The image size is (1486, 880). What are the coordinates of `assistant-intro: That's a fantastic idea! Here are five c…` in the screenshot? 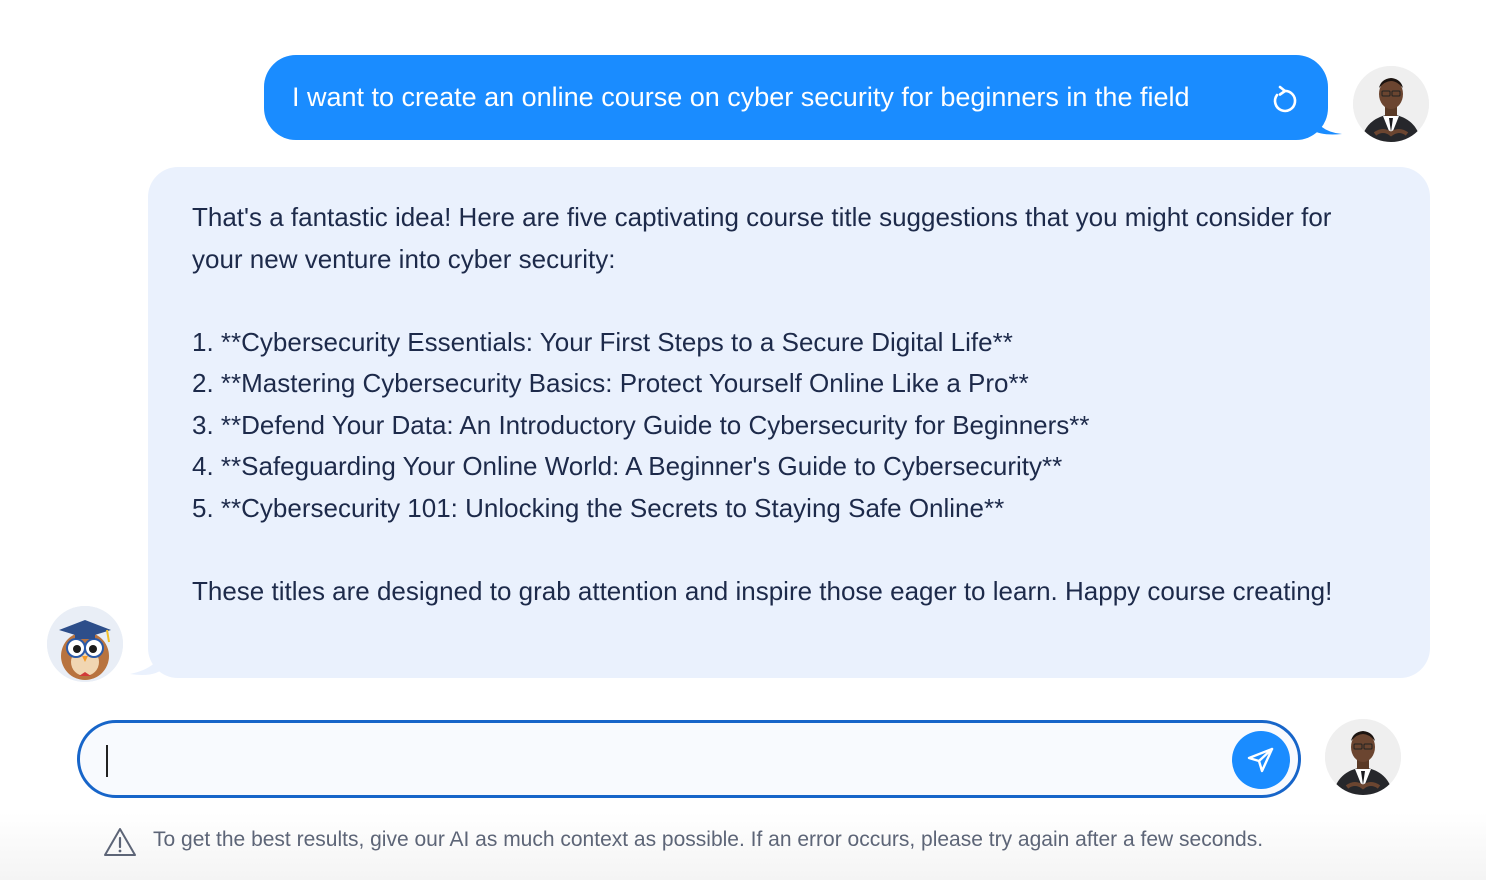 It's located at (762, 238).